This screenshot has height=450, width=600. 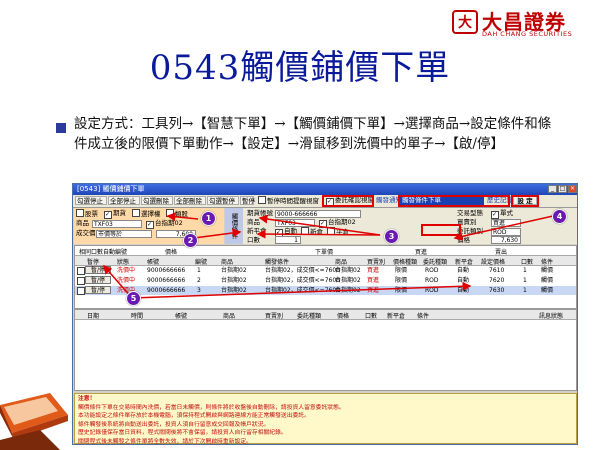 I want to click on cell-price: 7620, so click(x=497, y=280).